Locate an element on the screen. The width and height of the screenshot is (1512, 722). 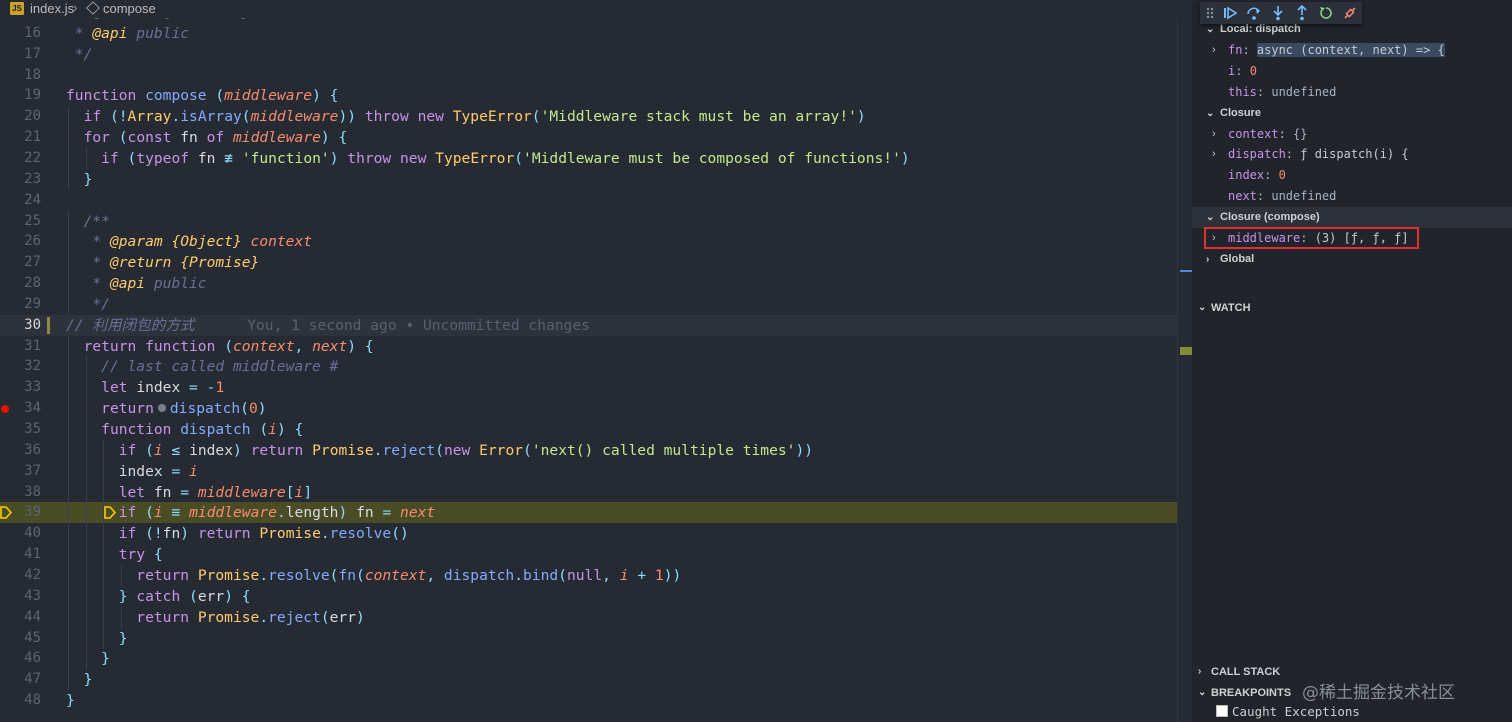
code-text: /** is located at coordinates (88, 221).